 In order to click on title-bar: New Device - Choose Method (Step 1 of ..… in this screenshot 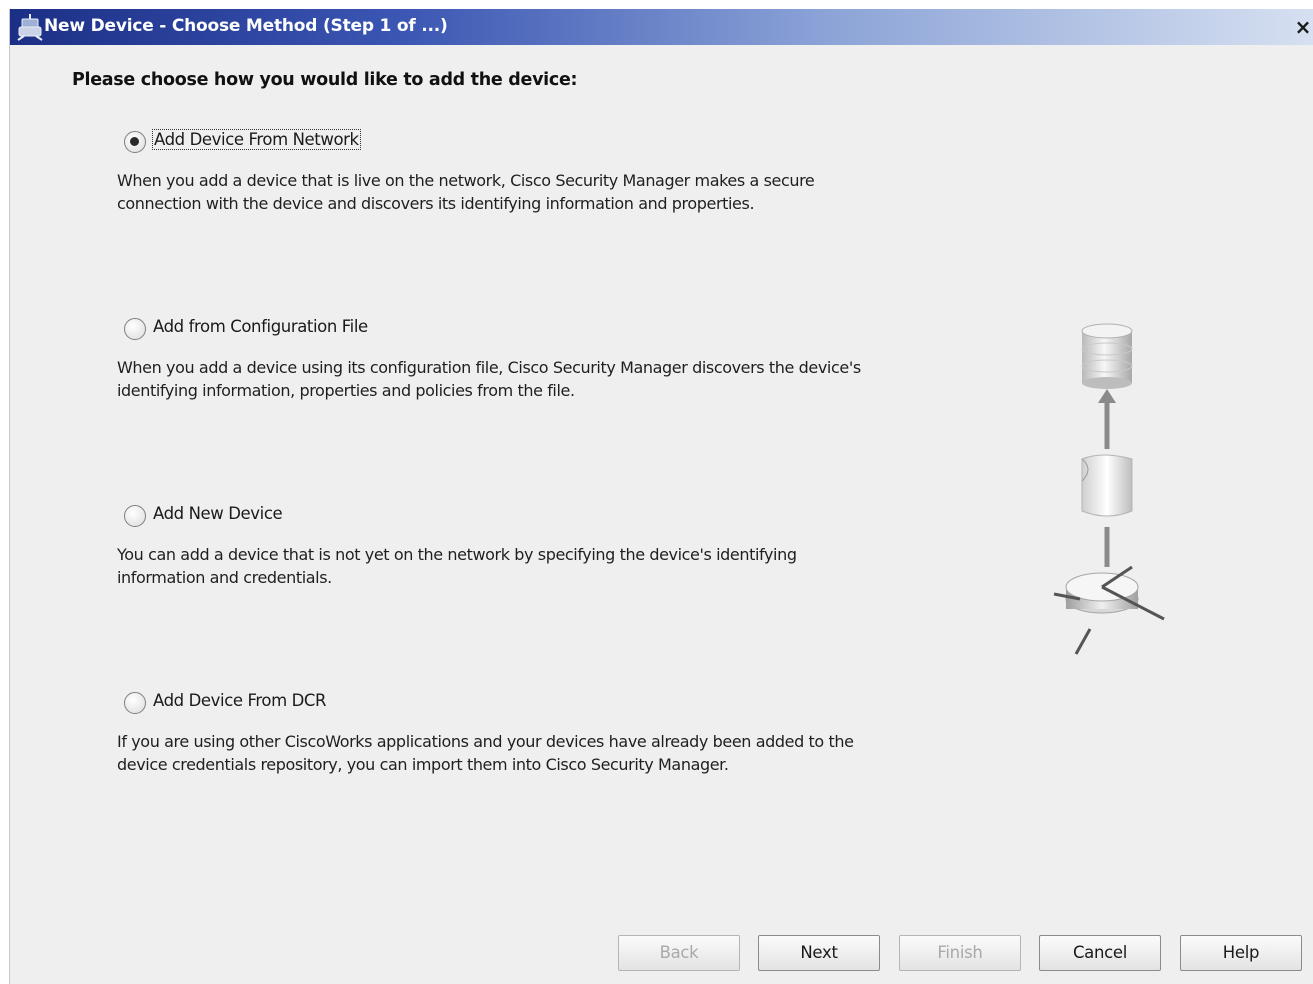, I will do `click(661, 27)`.